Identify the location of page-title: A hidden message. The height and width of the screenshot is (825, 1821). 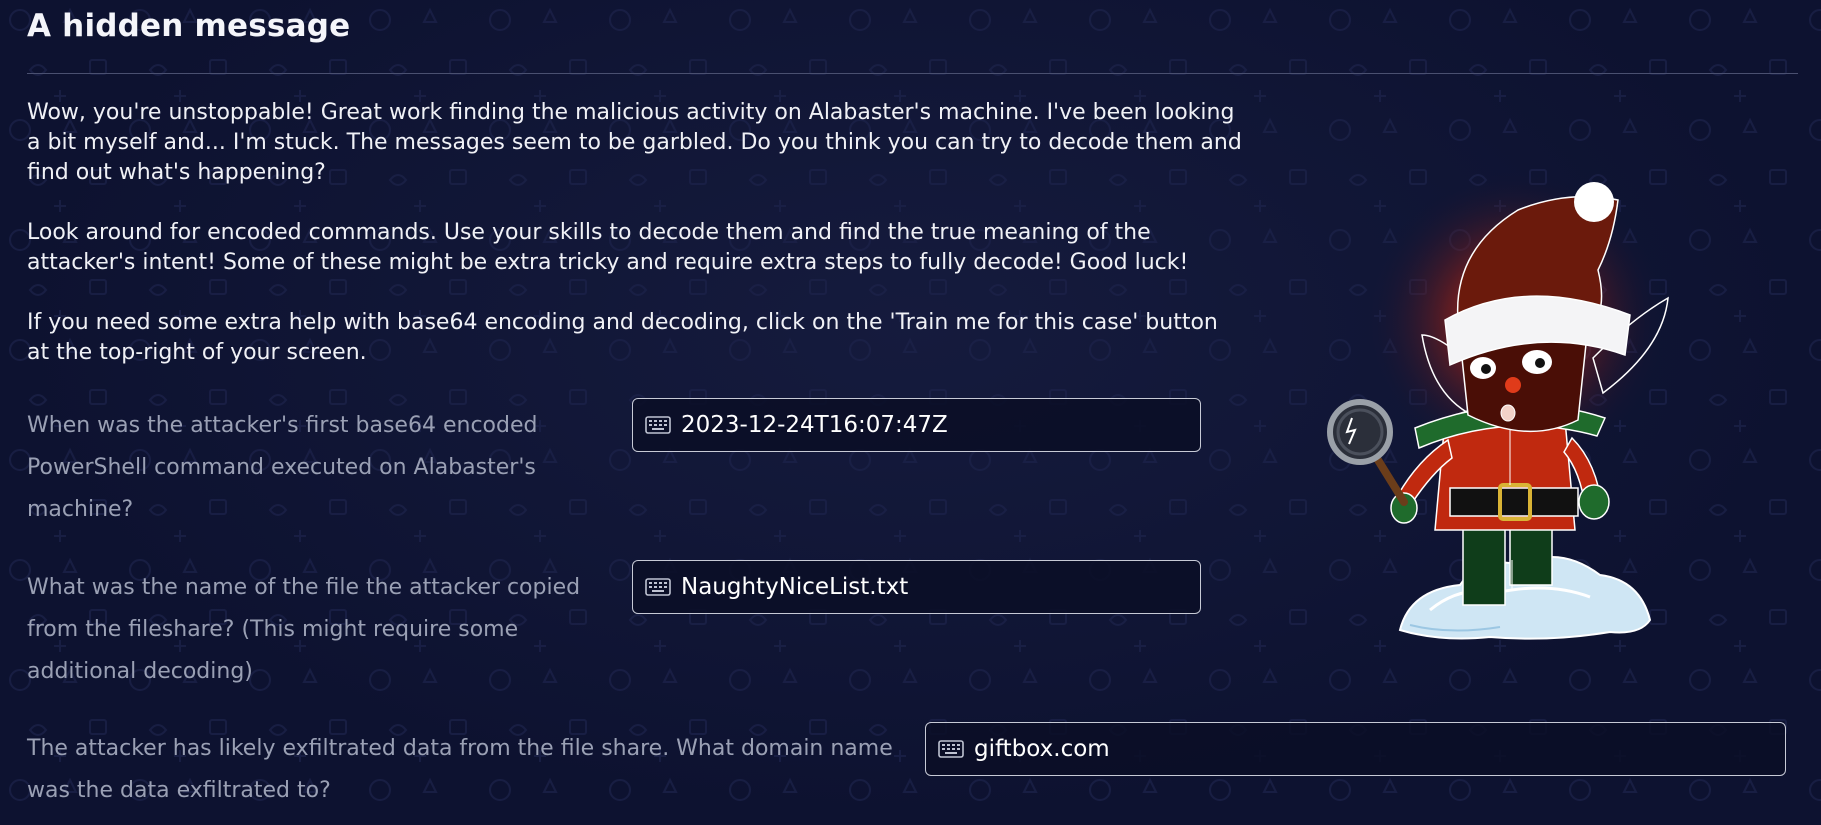
(189, 26).